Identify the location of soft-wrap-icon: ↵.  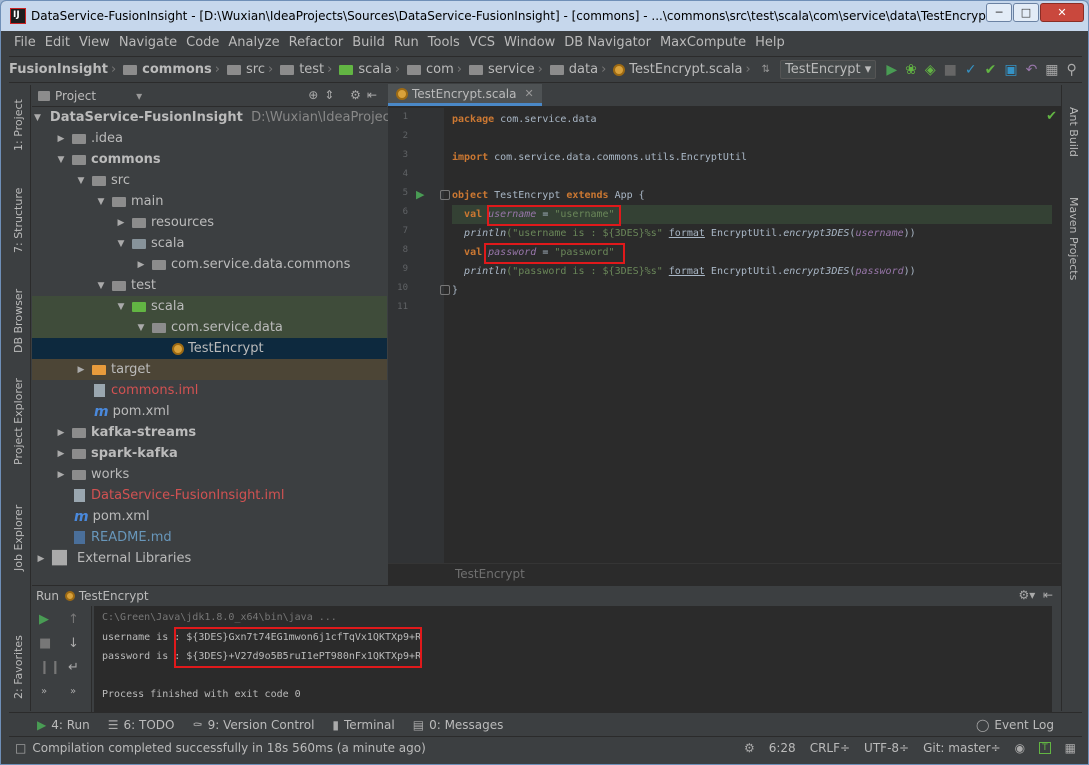
(73, 667).